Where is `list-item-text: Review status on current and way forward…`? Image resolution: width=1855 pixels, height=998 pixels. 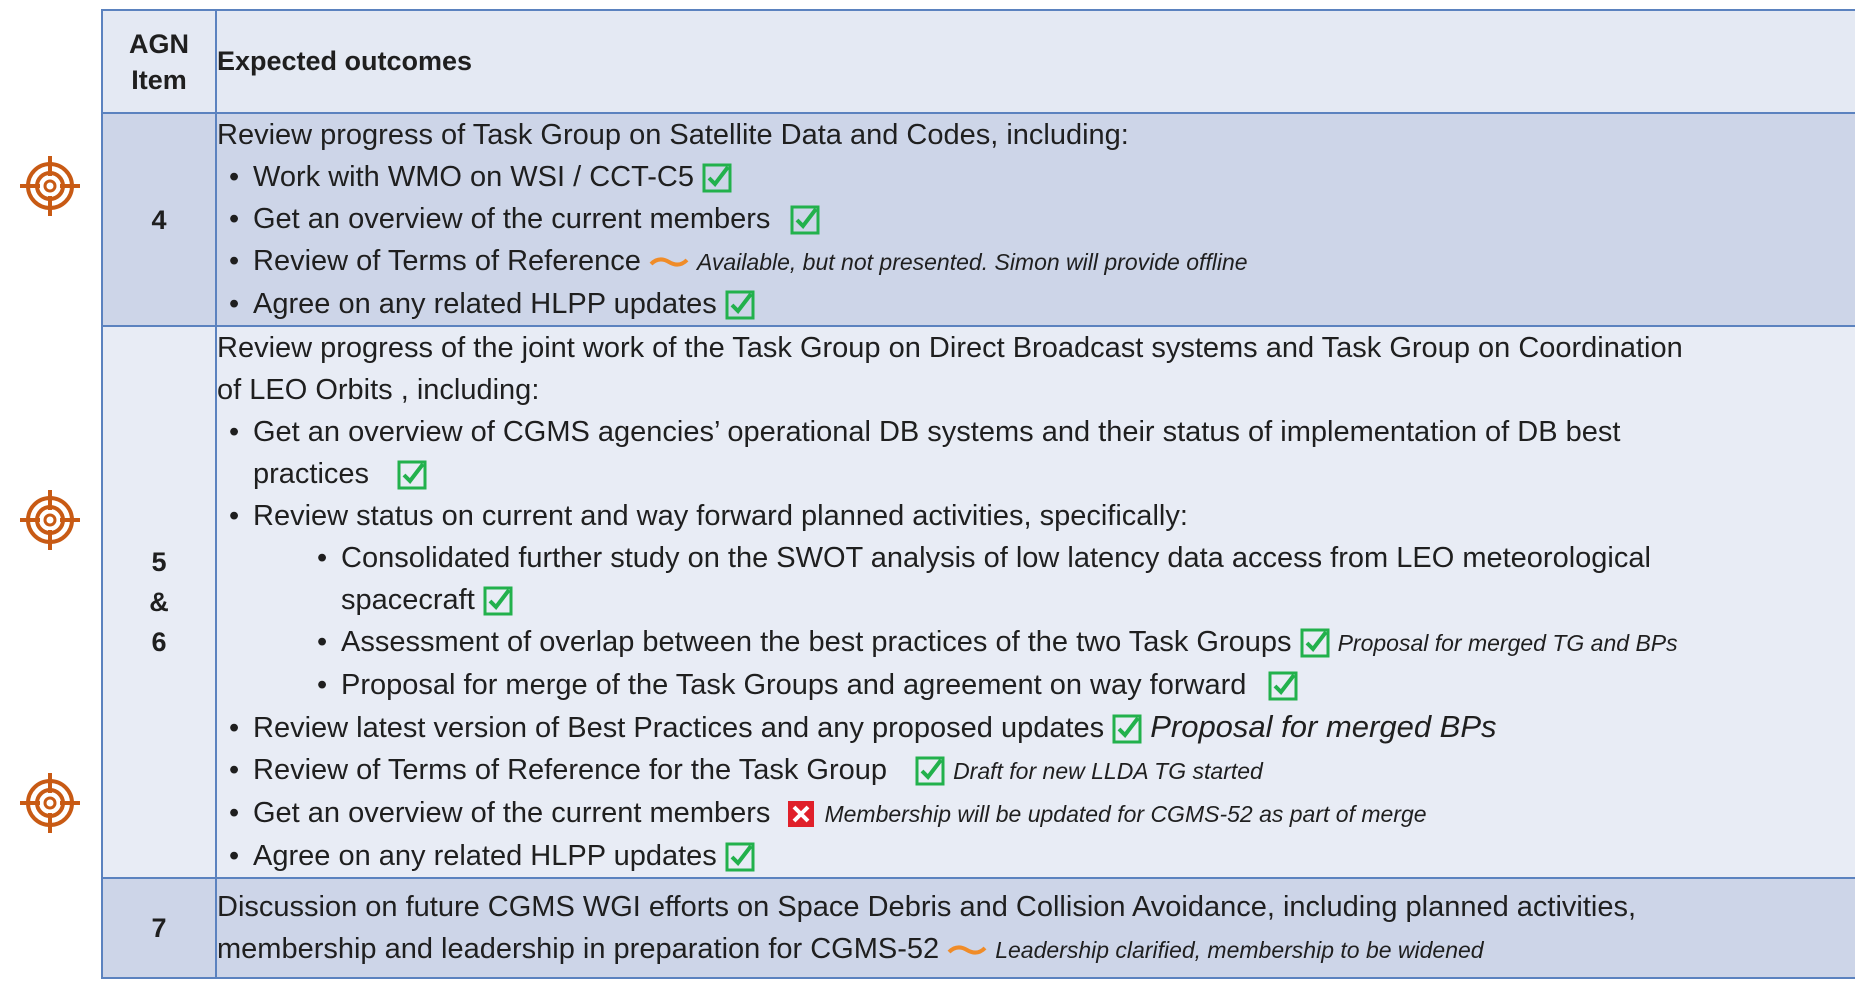
list-item-text: Review status on current and way forward… is located at coordinates (720, 516).